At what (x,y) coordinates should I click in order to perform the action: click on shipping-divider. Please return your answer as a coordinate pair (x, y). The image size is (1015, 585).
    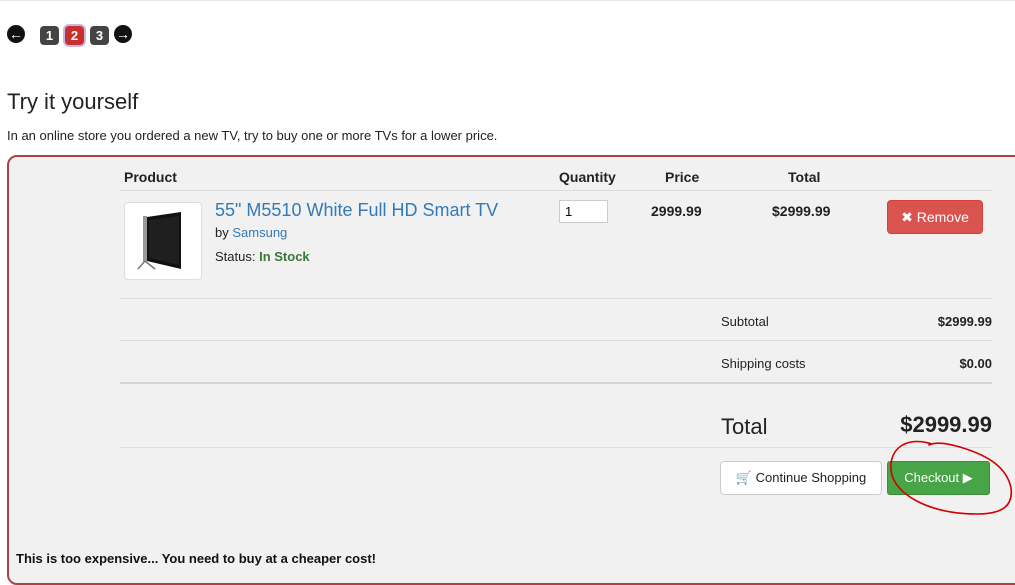
    Looking at the image, I should click on (556, 383).